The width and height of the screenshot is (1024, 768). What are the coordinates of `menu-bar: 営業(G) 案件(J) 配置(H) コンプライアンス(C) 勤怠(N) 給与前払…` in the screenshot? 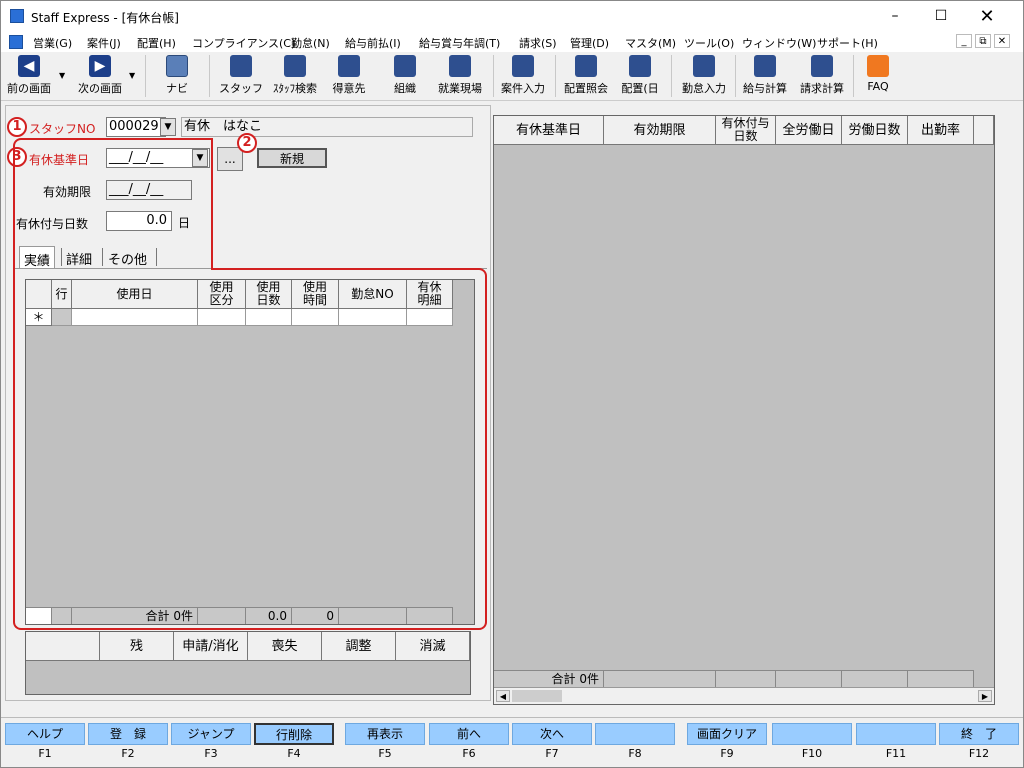 It's located at (512, 42).